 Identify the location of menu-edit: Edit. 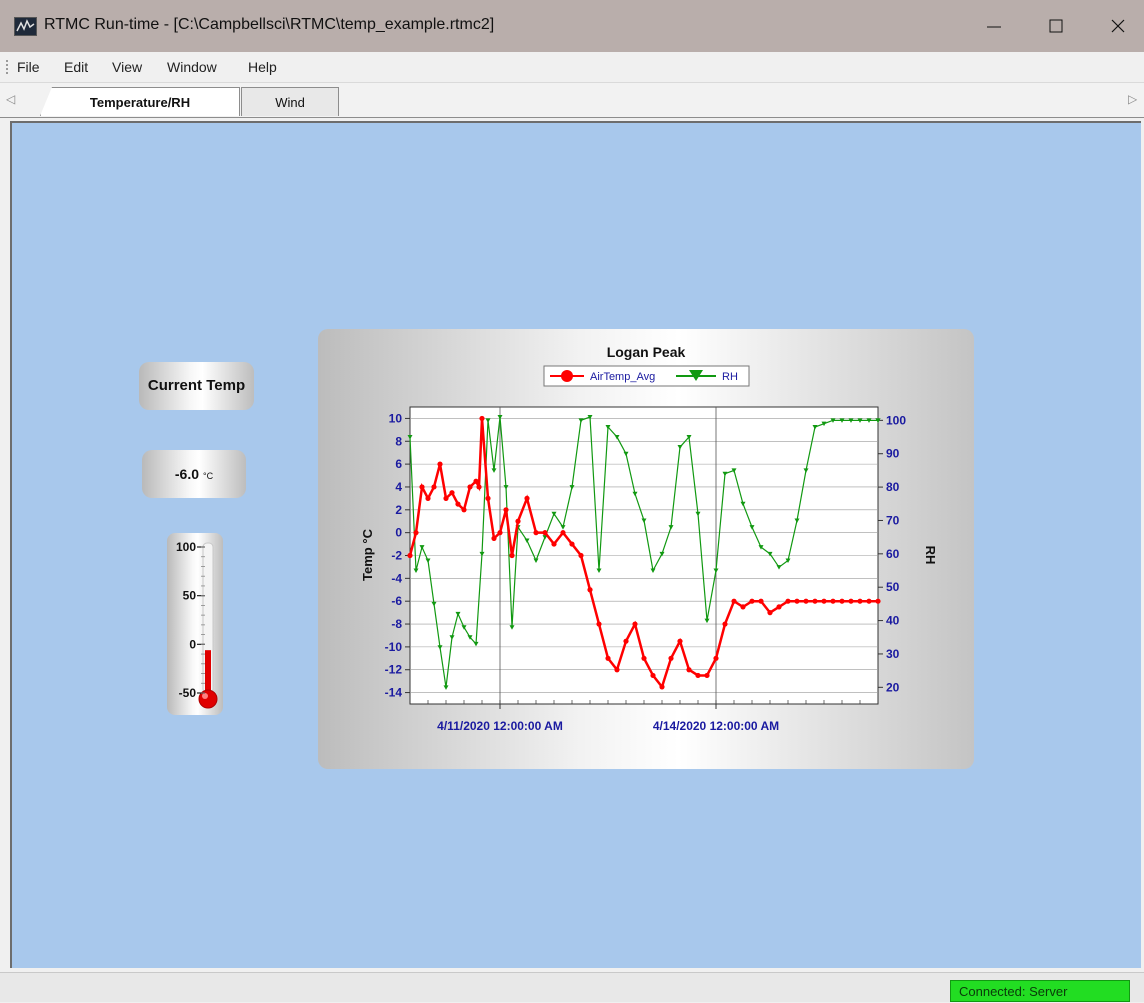
(76, 67).